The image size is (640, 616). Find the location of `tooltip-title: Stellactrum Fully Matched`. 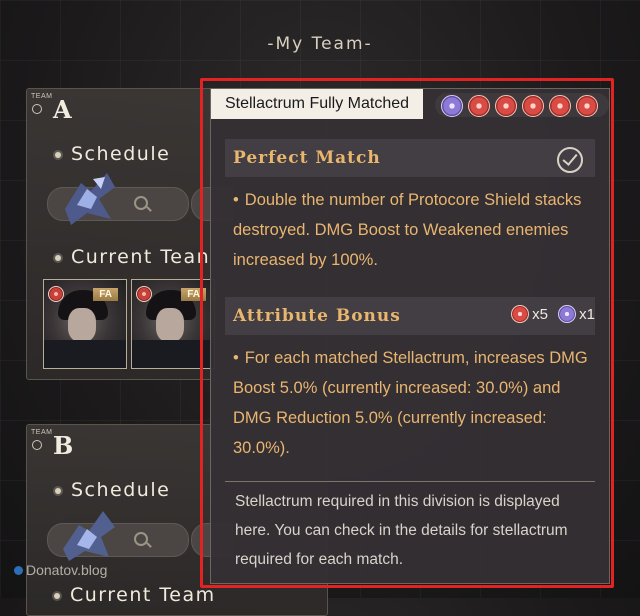

tooltip-title: Stellactrum Fully Matched is located at coordinates (317, 104).